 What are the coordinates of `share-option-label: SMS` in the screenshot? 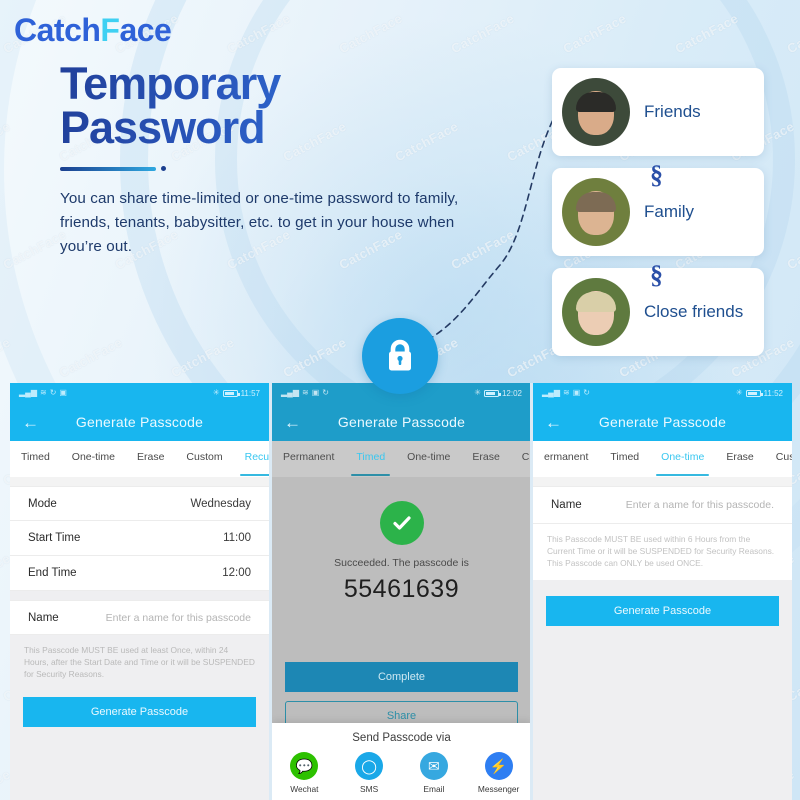 It's located at (369, 789).